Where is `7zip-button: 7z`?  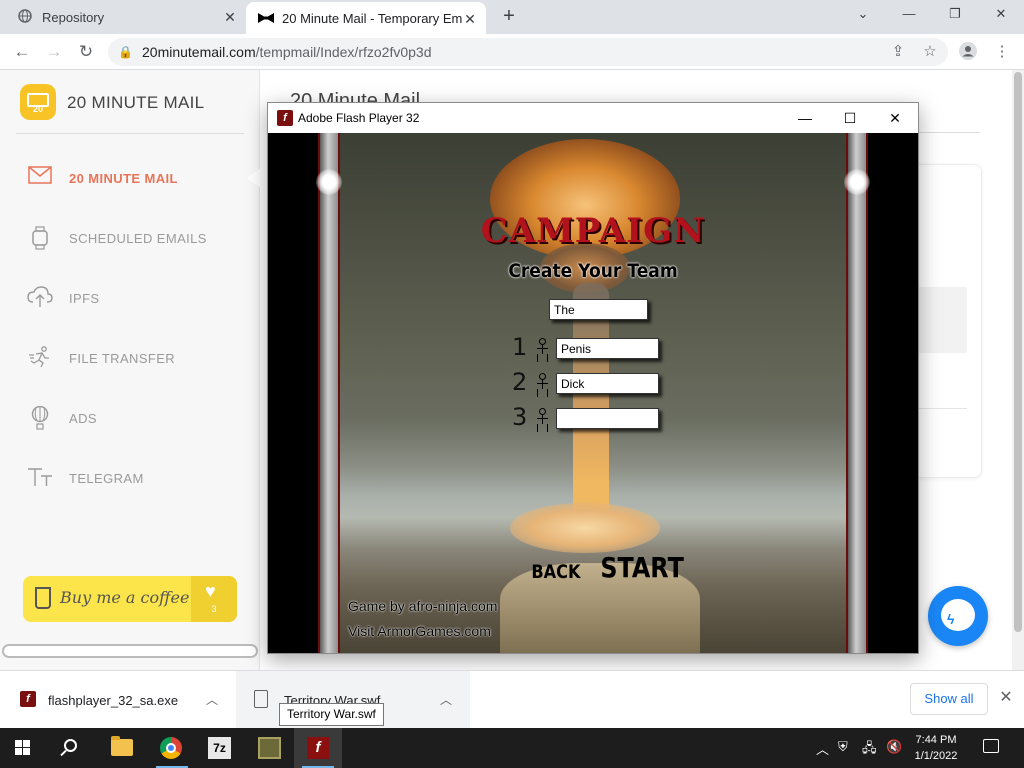 7zip-button: 7z is located at coordinates (220, 748).